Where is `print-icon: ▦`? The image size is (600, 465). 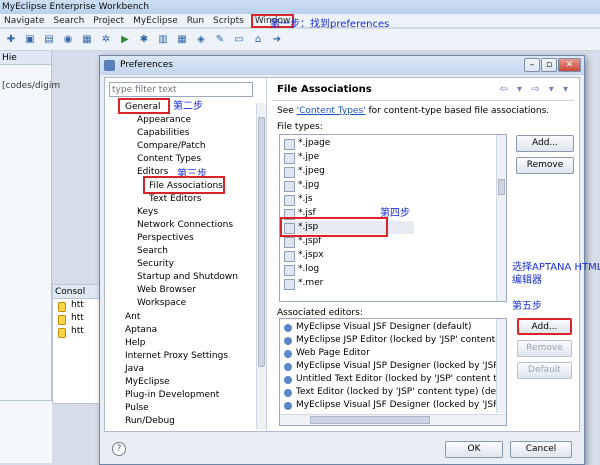
print-icon: ▦ is located at coordinates (87, 40).